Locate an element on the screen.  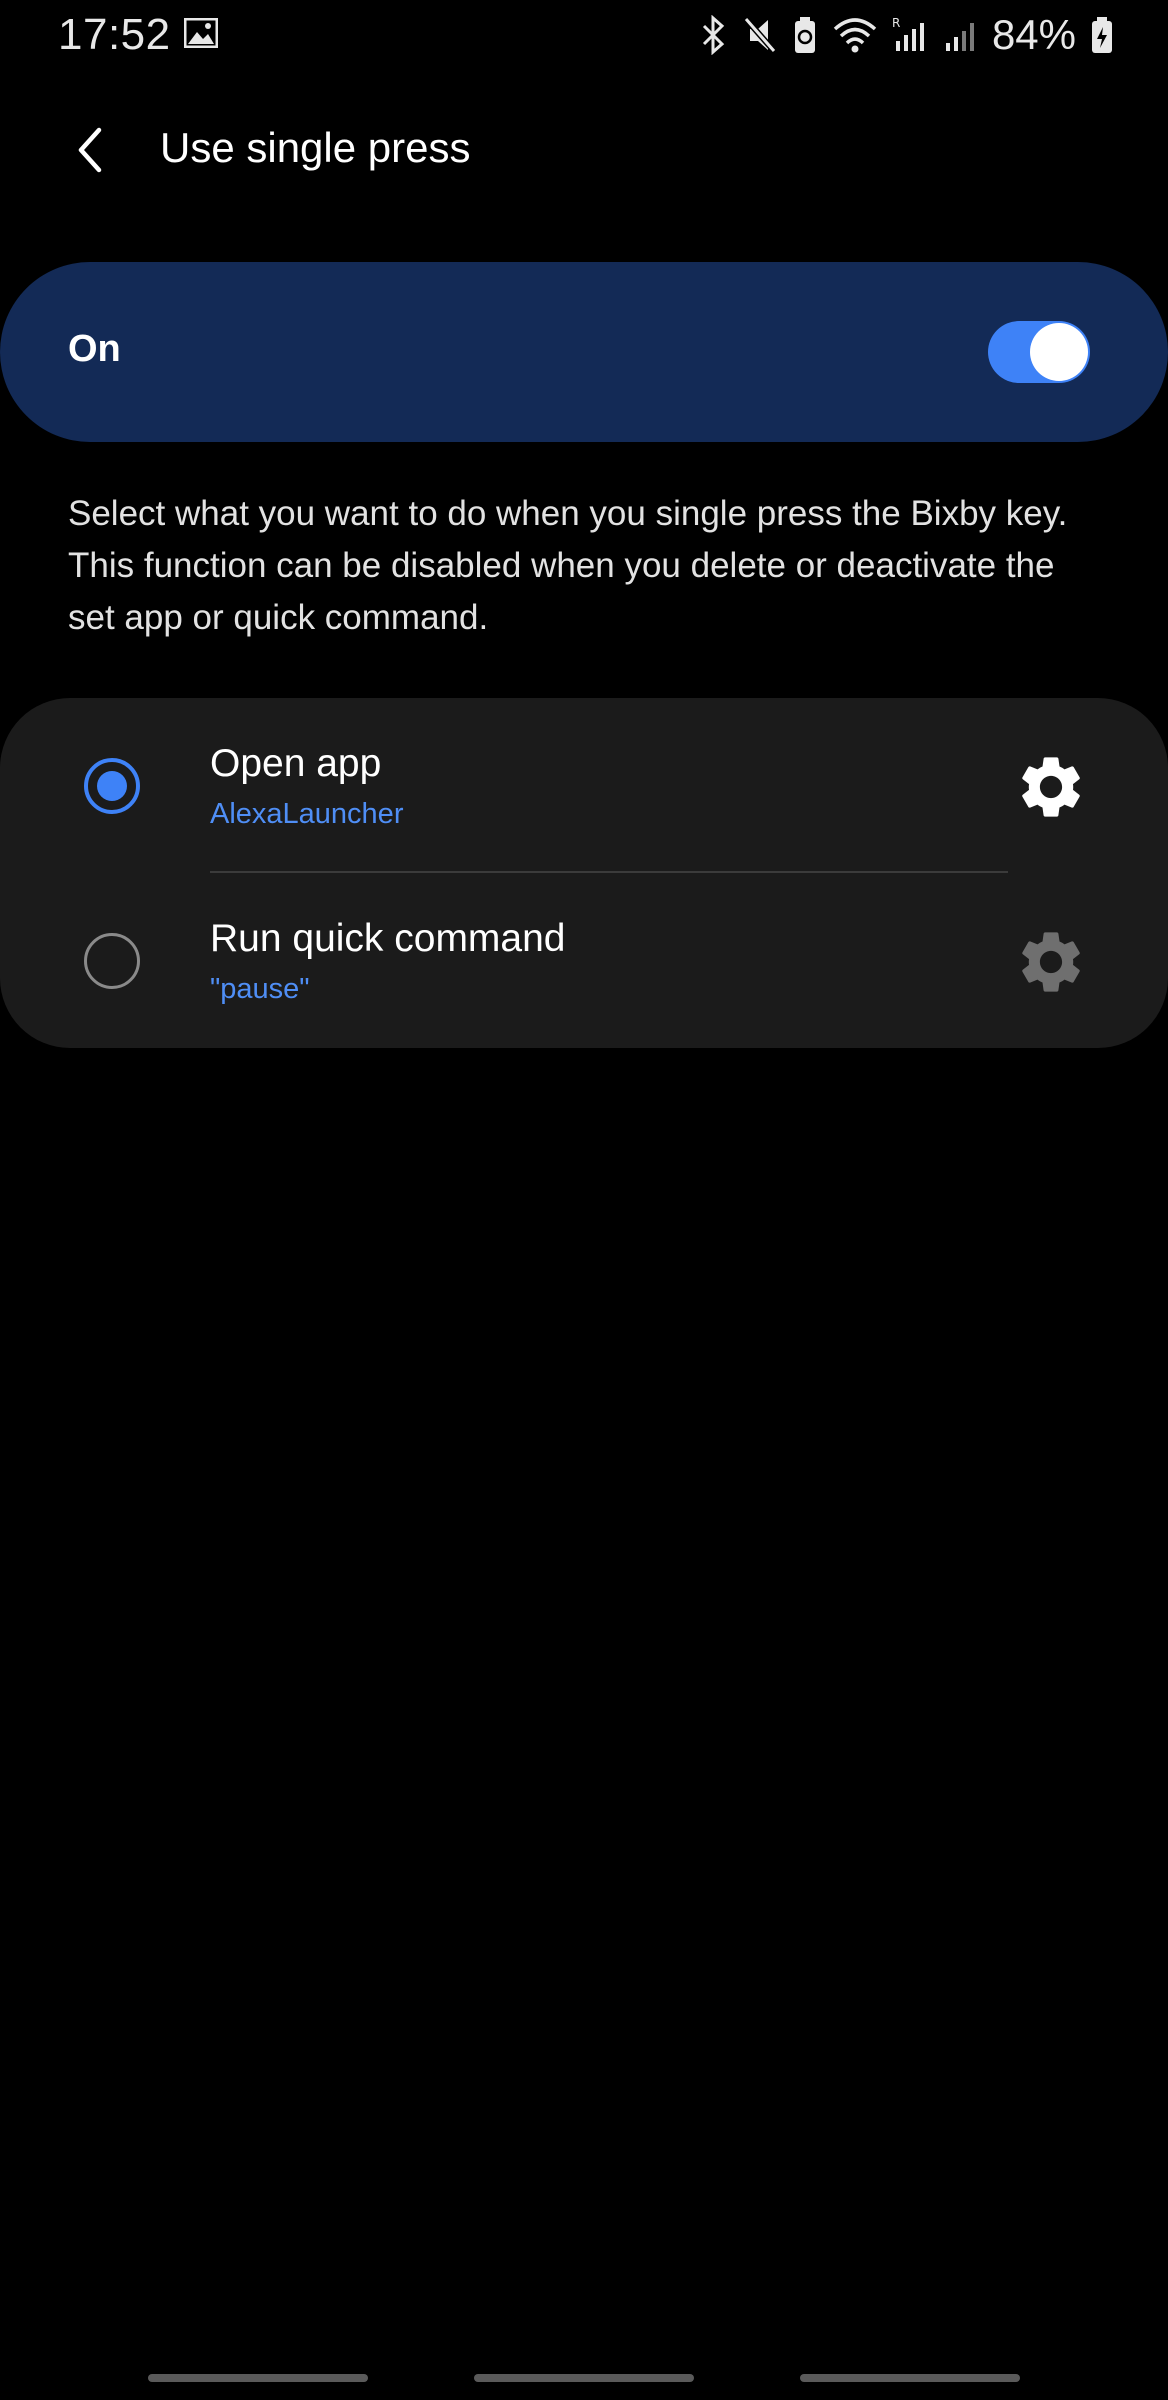
master-toggle-switch is located at coordinates (1039, 352).